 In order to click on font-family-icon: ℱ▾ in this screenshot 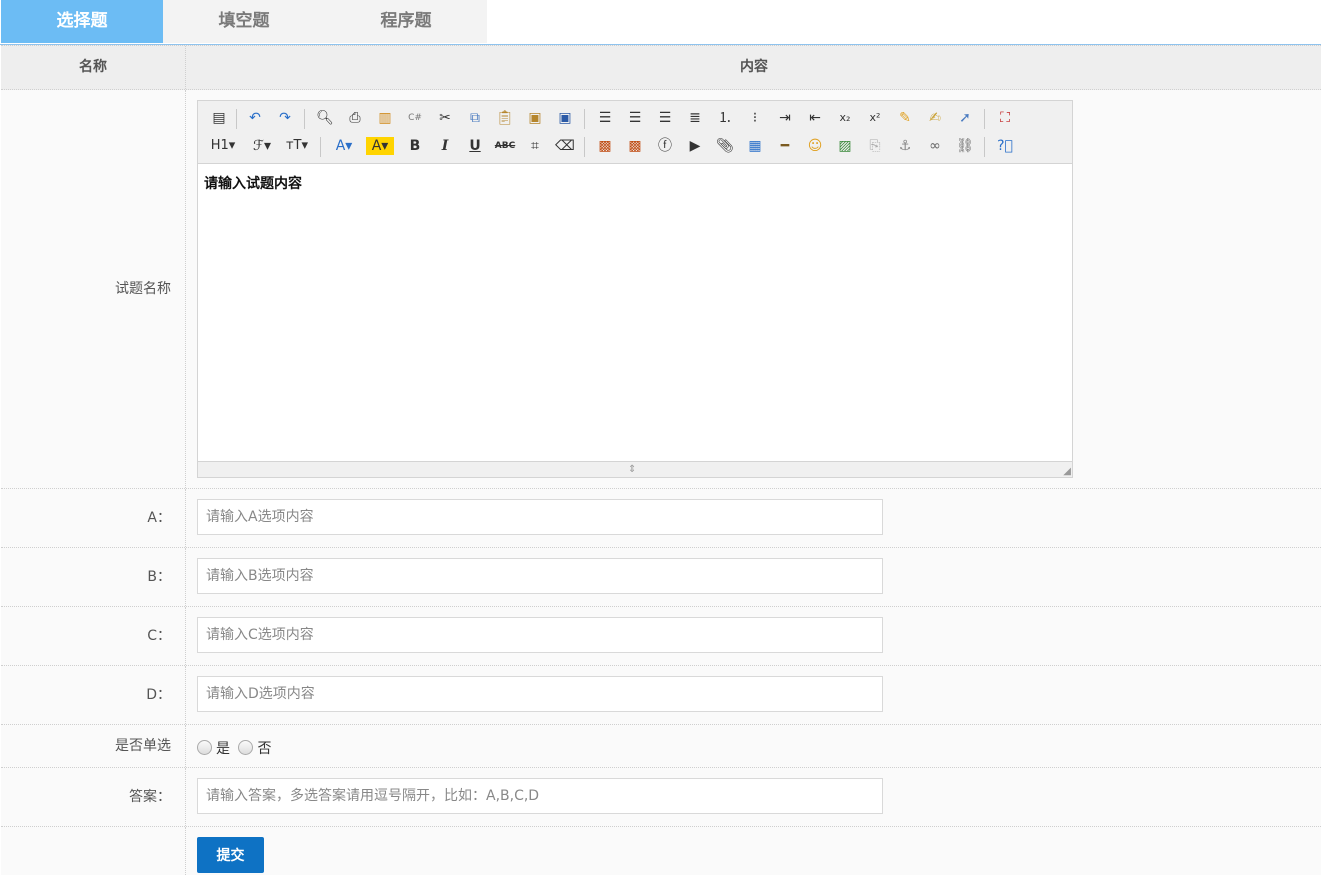, I will do `click(262, 146)`.